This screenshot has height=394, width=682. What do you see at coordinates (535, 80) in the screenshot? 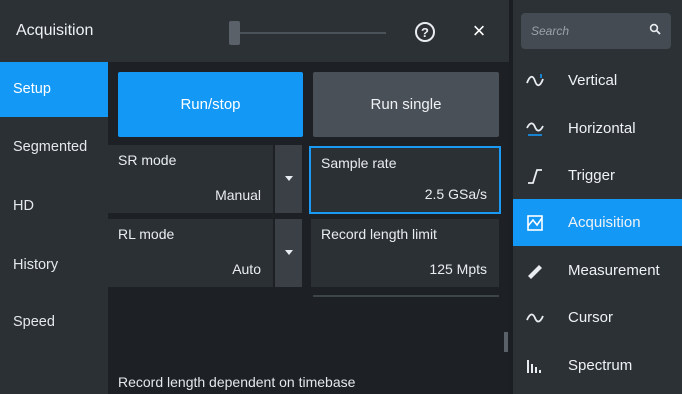
I see `vertical-icon` at bounding box center [535, 80].